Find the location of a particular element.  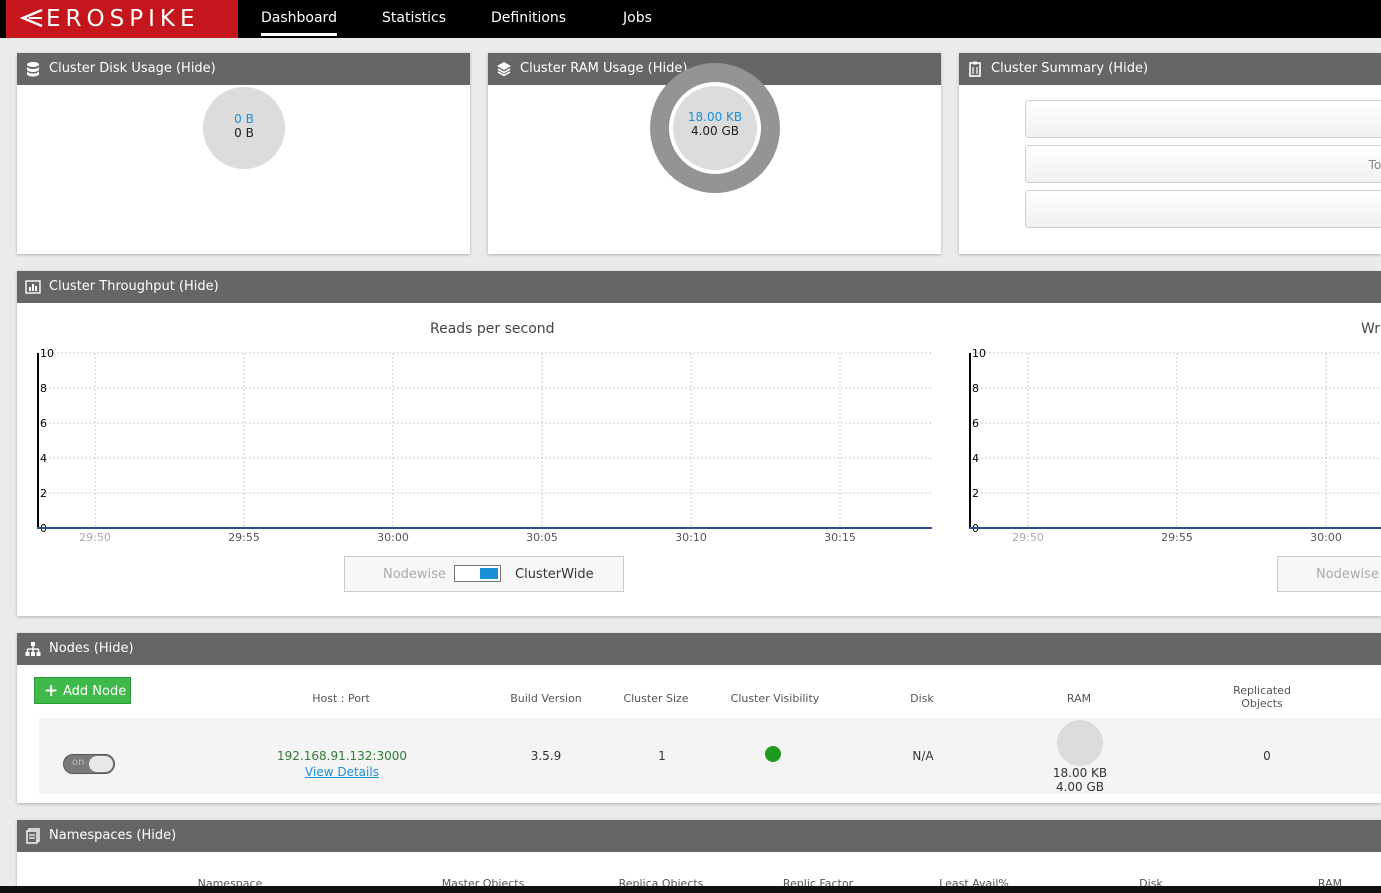

x-tick-label: 30:05 is located at coordinates (542, 537).